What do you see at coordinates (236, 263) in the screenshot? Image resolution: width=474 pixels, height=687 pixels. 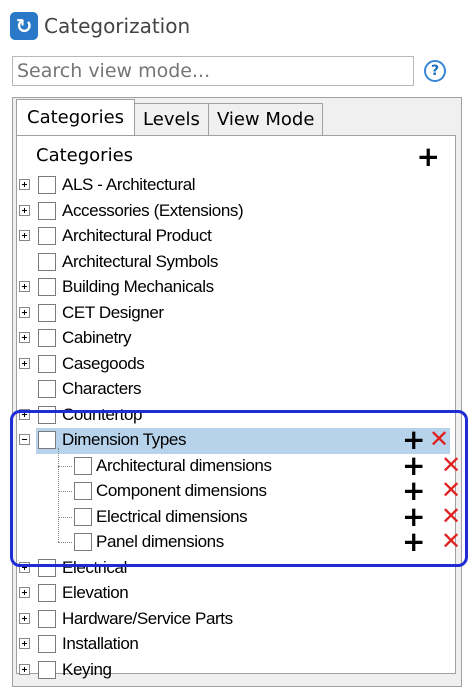 I see `tree-row: Architectural Symbols` at bounding box center [236, 263].